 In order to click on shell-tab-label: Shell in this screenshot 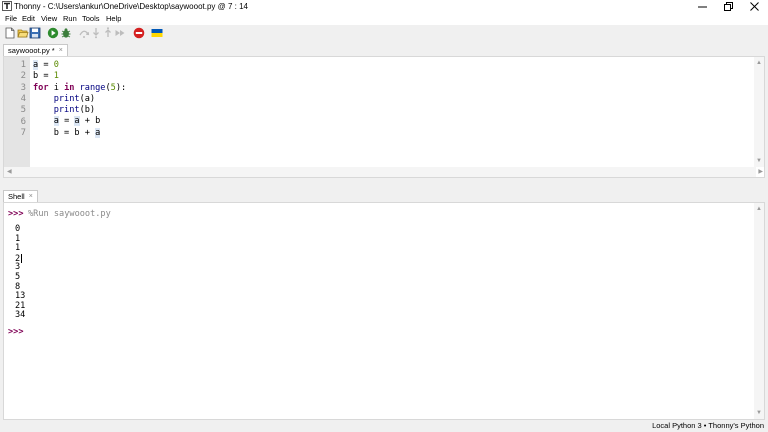, I will do `click(16, 196)`.